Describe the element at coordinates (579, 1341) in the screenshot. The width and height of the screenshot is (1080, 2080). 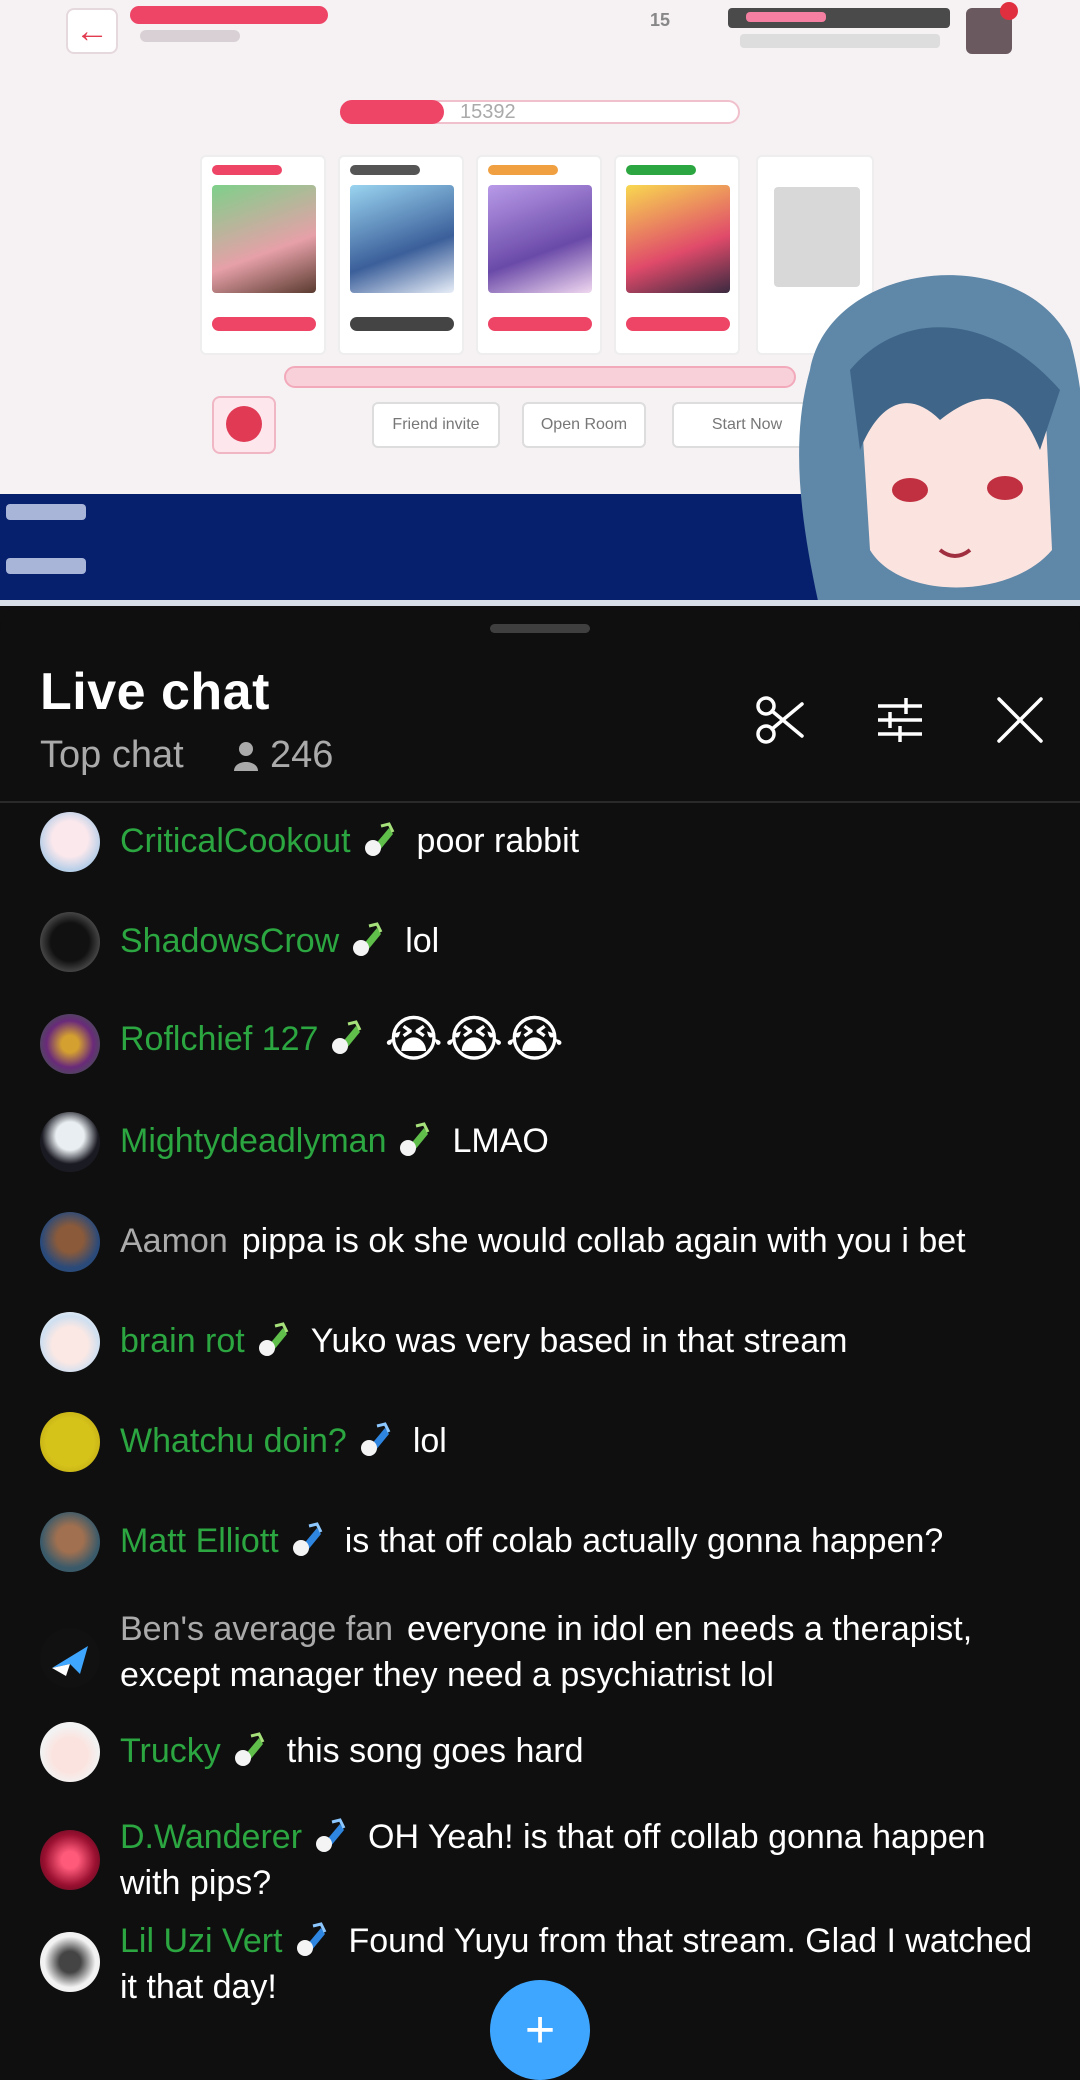
I see `message-text: Yuko was very based in that stream` at that location.